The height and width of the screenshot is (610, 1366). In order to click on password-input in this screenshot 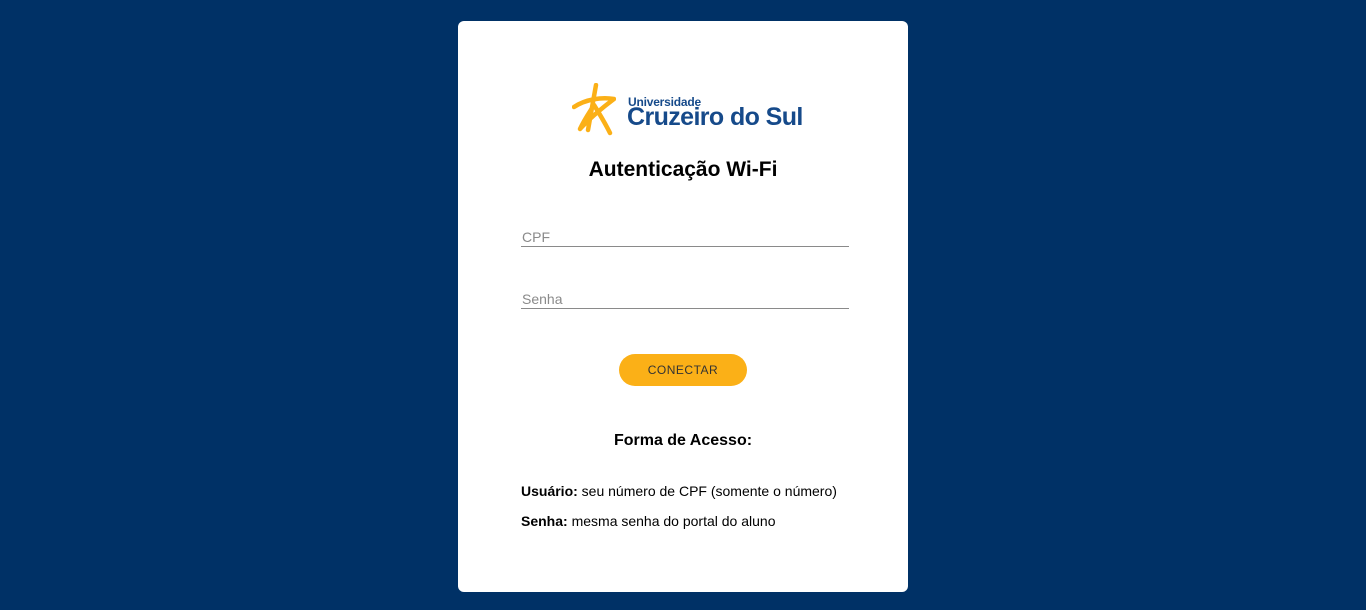, I will do `click(685, 300)`.